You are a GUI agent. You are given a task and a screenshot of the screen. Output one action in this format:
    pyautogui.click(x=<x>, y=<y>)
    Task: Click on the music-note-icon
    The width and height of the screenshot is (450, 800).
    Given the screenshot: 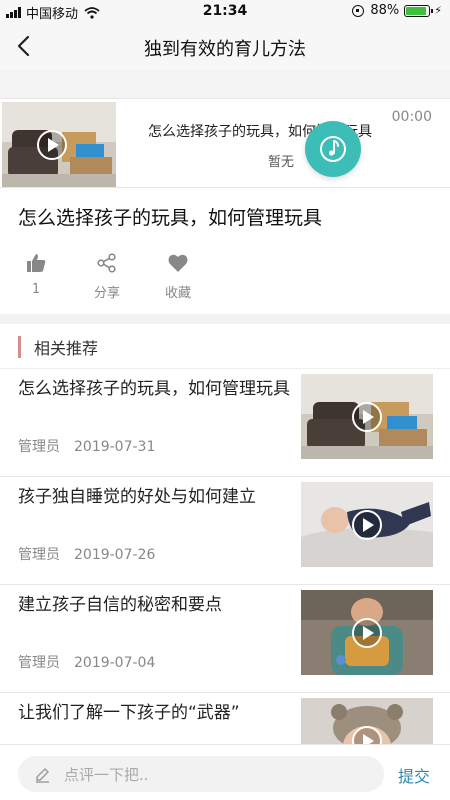 What is the action you would take?
    pyautogui.click(x=333, y=149)
    